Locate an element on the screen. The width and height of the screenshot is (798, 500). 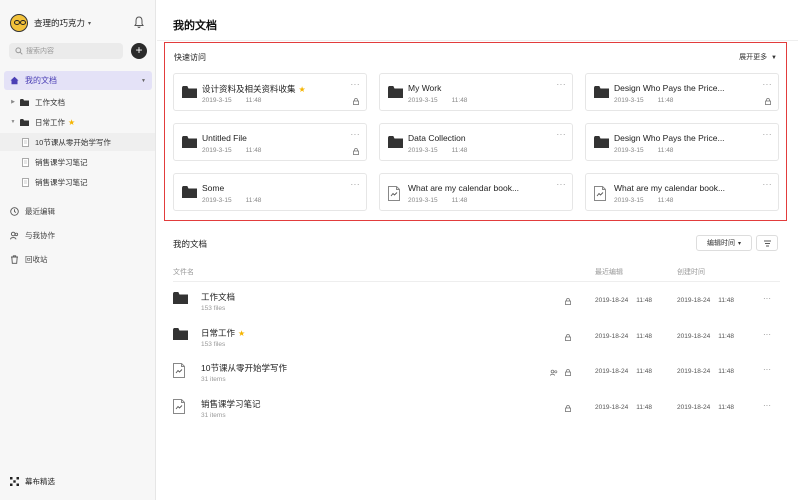
add-button: + is located at coordinates (139, 51).